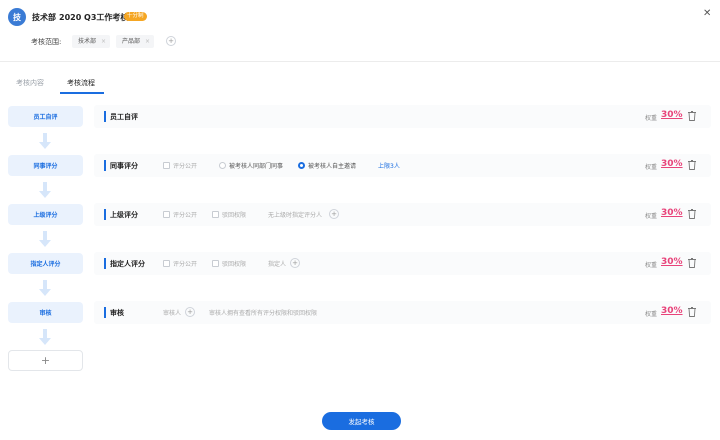 The image size is (720, 440). What do you see at coordinates (389, 165) in the screenshot?
I see `limit-link: 上限3人` at bounding box center [389, 165].